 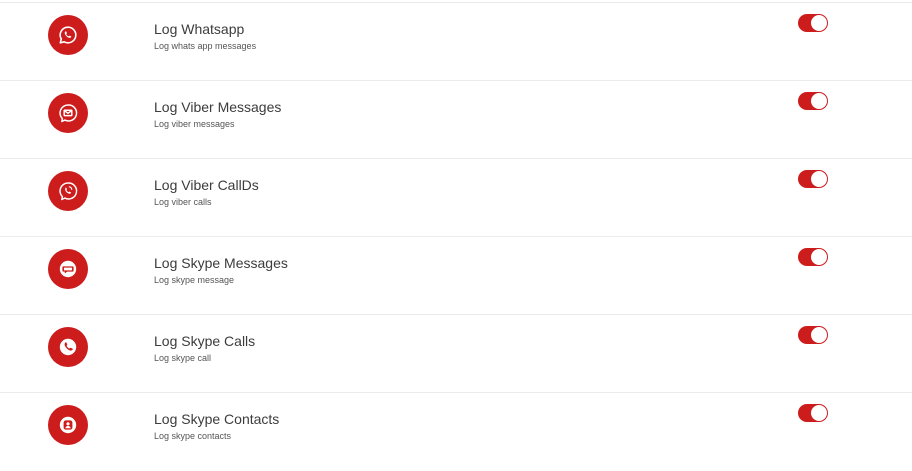 I want to click on setting-subtitle: Log skype contacts, so click(x=193, y=436).